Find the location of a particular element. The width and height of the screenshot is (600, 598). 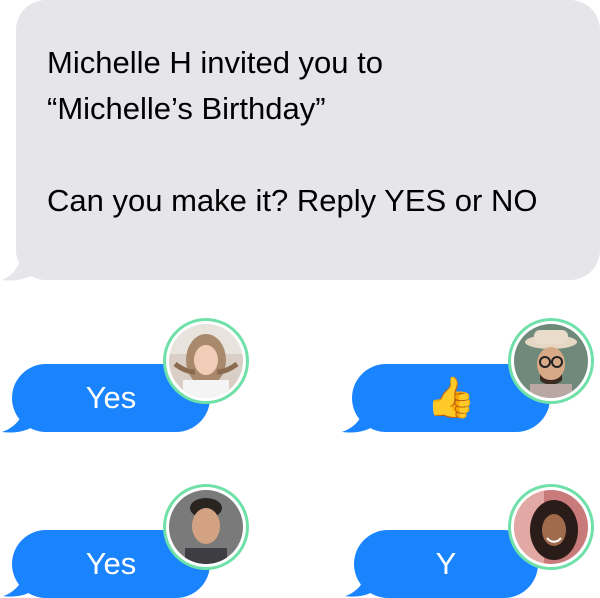

invite-line-1: Michelle H invited you to is located at coordinates (215, 62).